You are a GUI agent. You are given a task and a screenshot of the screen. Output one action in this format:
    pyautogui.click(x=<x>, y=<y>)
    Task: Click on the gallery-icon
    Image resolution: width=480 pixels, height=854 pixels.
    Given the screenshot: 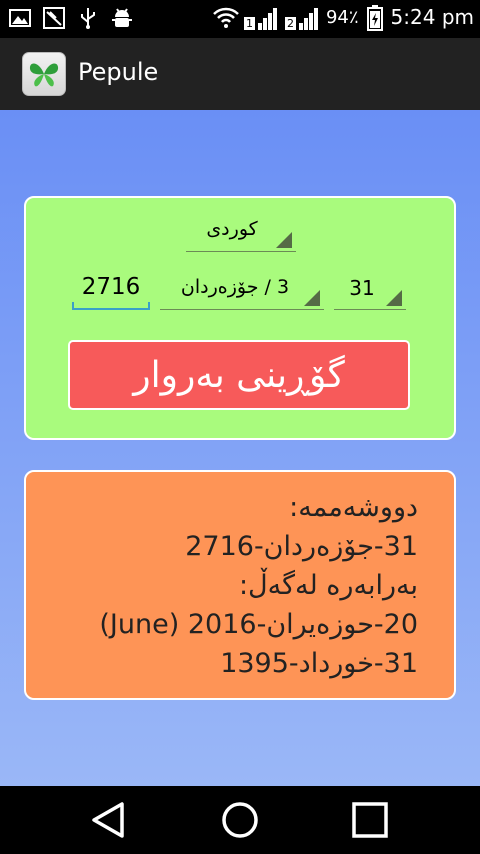 What is the action you would take?
    pyautogui.click(x=20, y=18)
    